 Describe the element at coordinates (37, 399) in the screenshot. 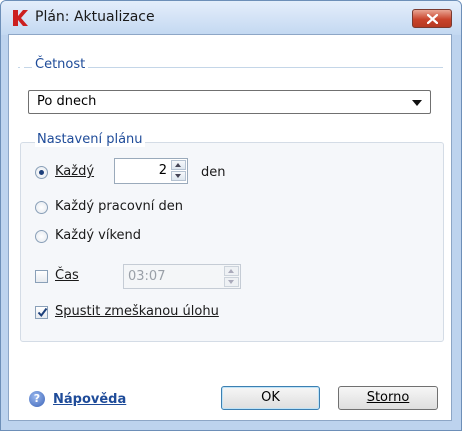

I see `help-icon: ?` at that location.